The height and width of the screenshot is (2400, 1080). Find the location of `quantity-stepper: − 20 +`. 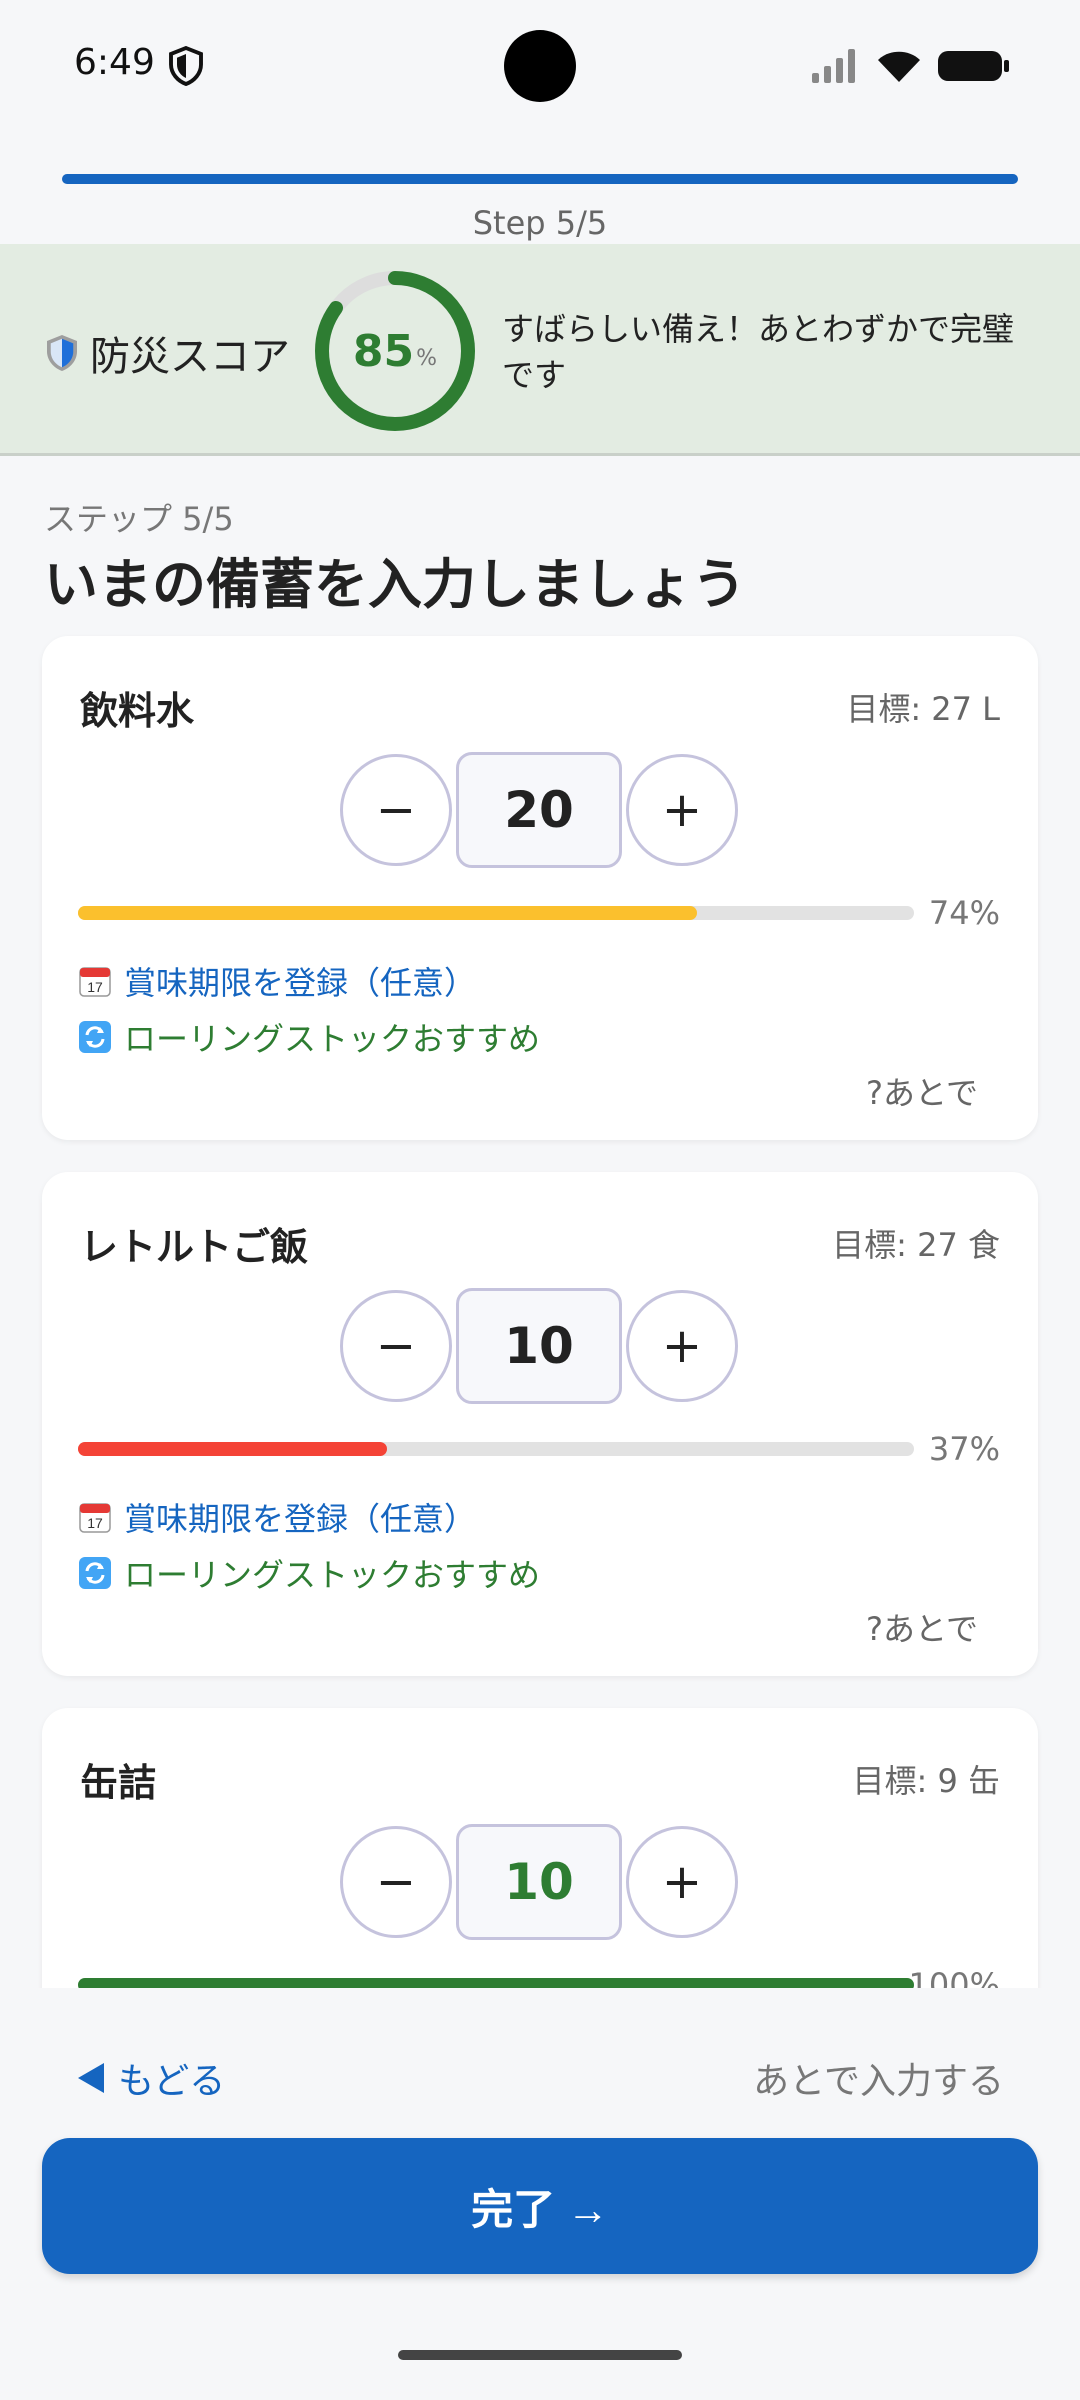

quantity-stepper: − 20 + is located at coordinates (540, 810).